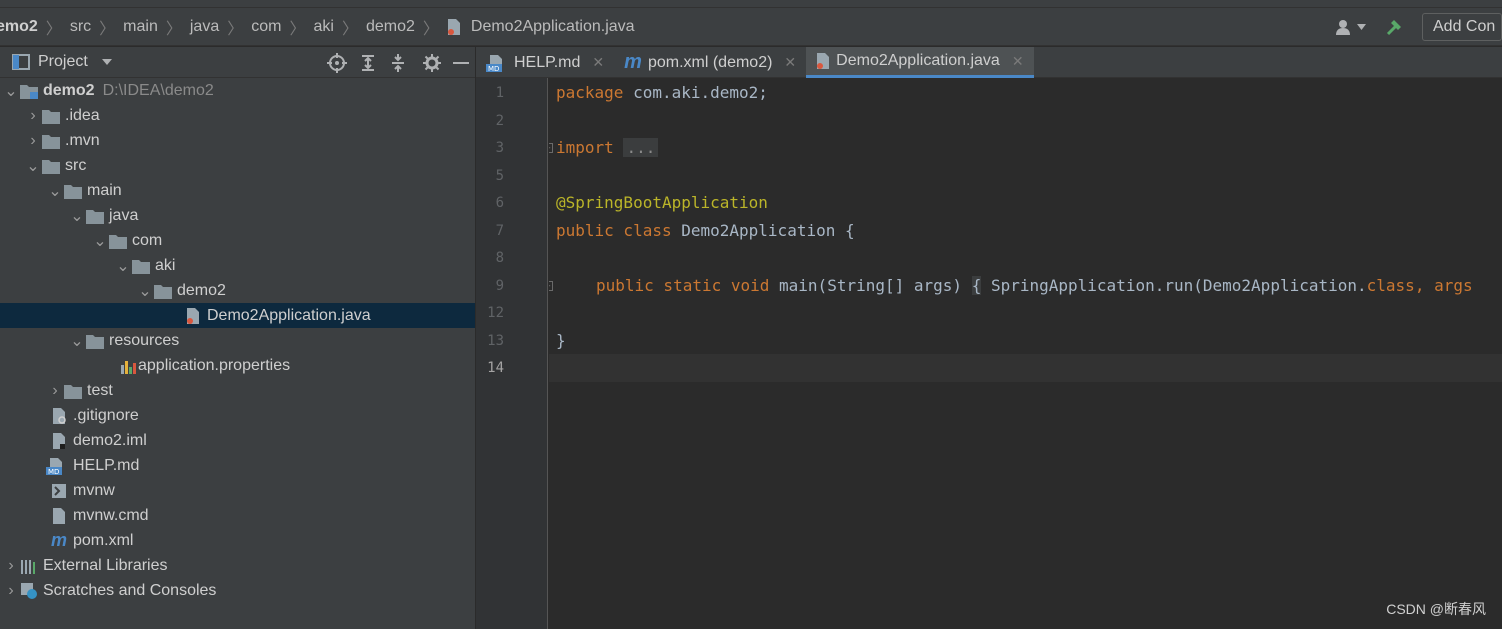 The image size is (1502, 629). What do you see at coordinates (390, 27) in the screenshot?
I see `breadcrumb-demo2: demo2` at bounding box center [390, 27].